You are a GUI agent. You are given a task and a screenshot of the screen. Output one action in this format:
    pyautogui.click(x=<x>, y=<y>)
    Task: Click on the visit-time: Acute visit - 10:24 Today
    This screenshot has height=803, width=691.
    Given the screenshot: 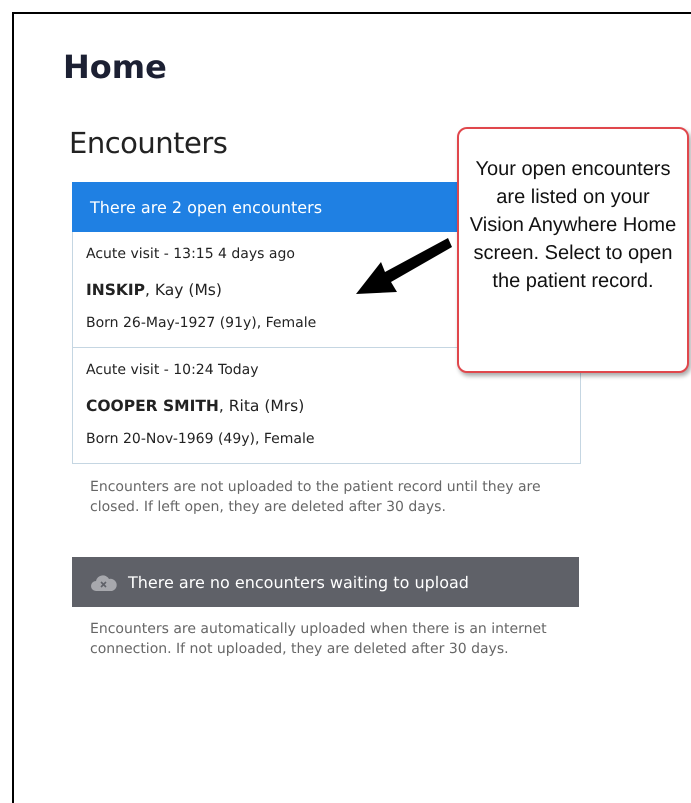 What is the action you would take?
    pyautogui.click(x=172, y=371)
    